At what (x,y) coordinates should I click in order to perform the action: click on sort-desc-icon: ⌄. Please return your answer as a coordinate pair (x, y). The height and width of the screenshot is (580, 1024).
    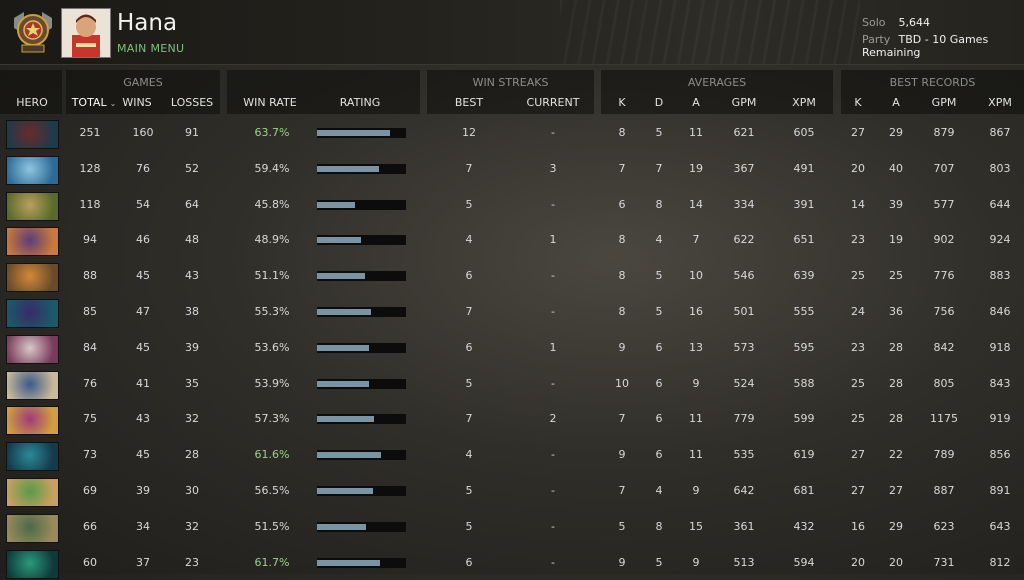
    Looking at the image, I should click on (113, 103).